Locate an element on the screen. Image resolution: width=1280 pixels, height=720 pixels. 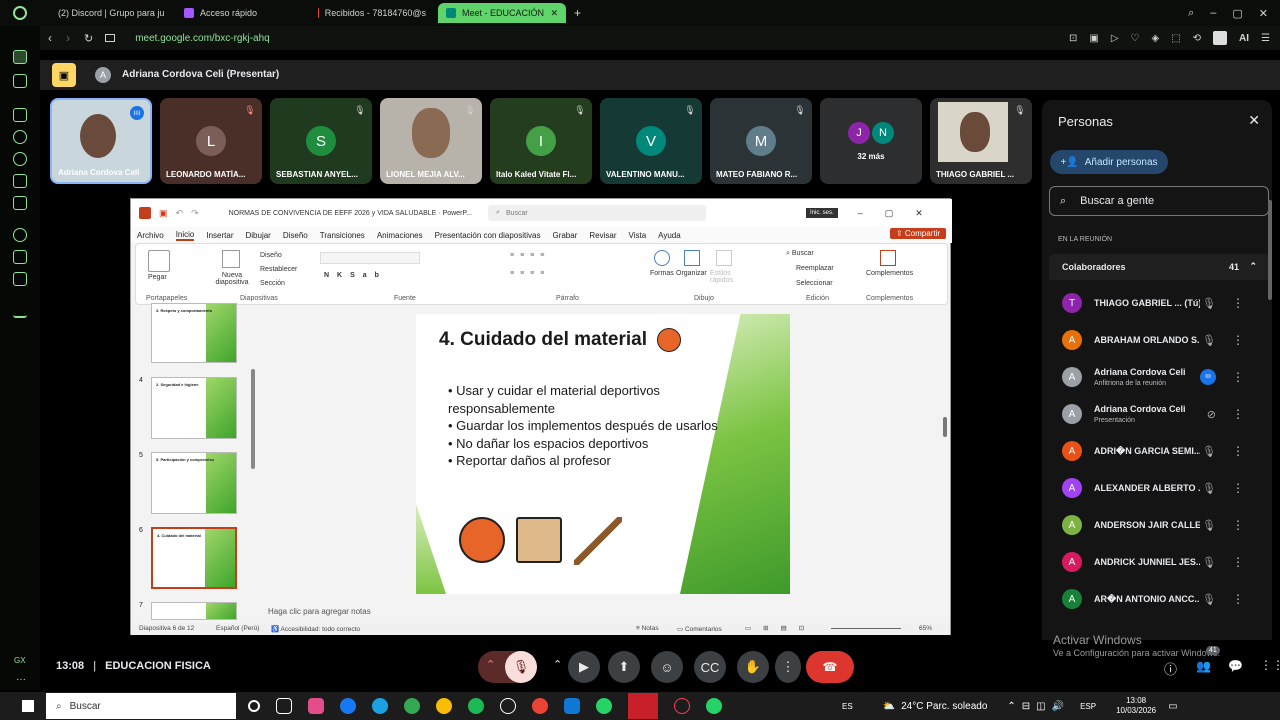
chrome-profile-icon is located at coordinates (444, 706).